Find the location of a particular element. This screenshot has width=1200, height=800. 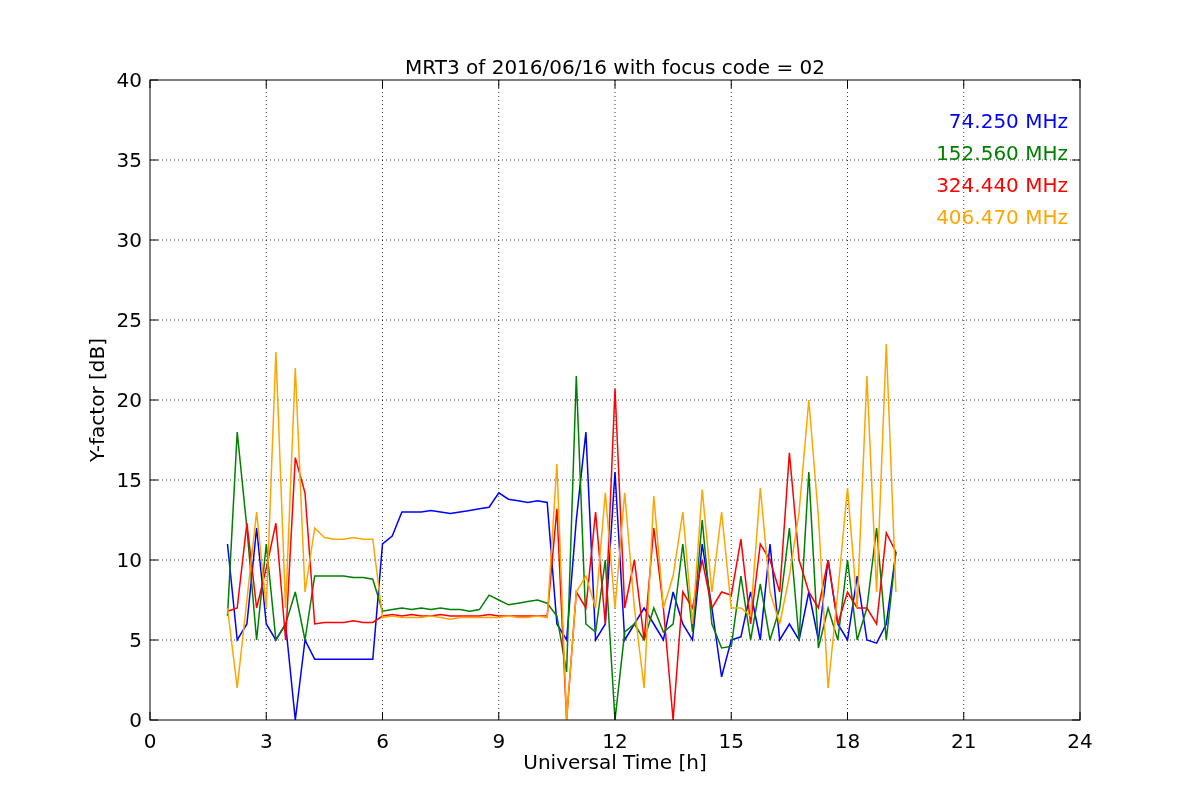

legend-label: 152.560 MHz is located at coordinates (1002, 153).